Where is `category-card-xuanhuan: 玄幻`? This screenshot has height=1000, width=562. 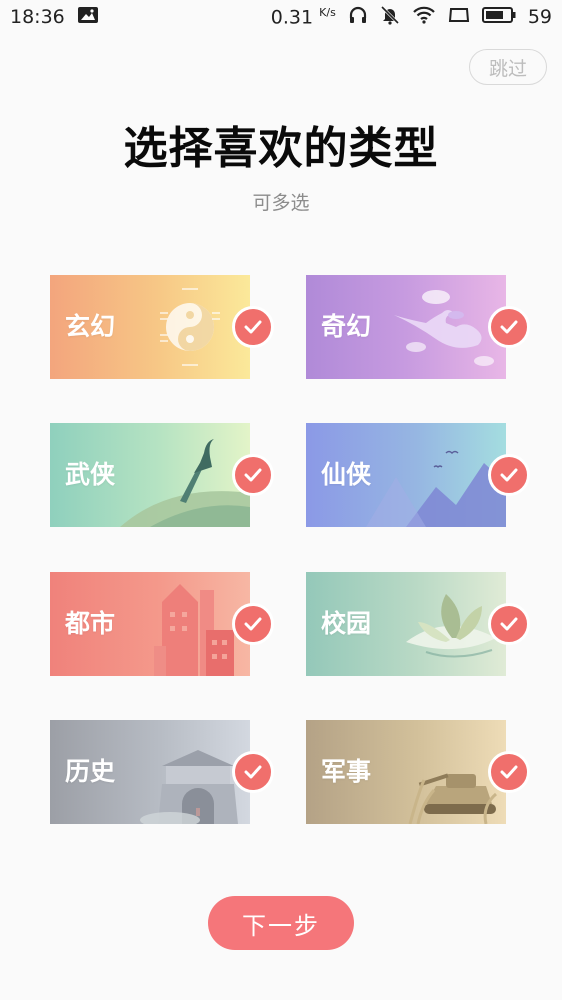
category-card-xuanhuan: 玄幻 is located at coordinates (162, 327).